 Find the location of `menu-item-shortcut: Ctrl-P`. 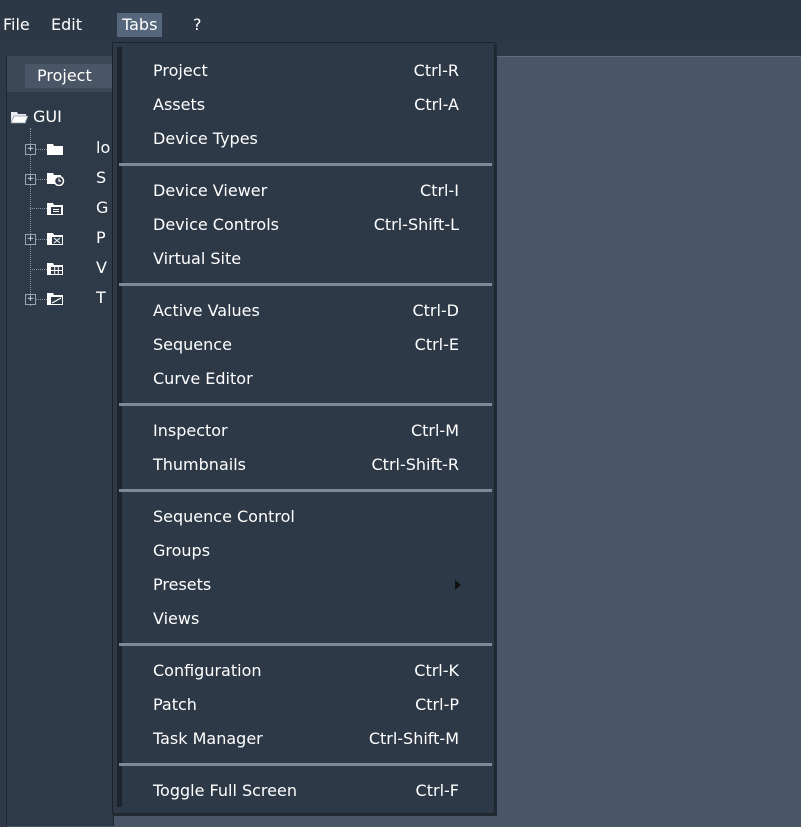

menu-item-shortcut: Ctrl-P is located at coordinates (437, 704).